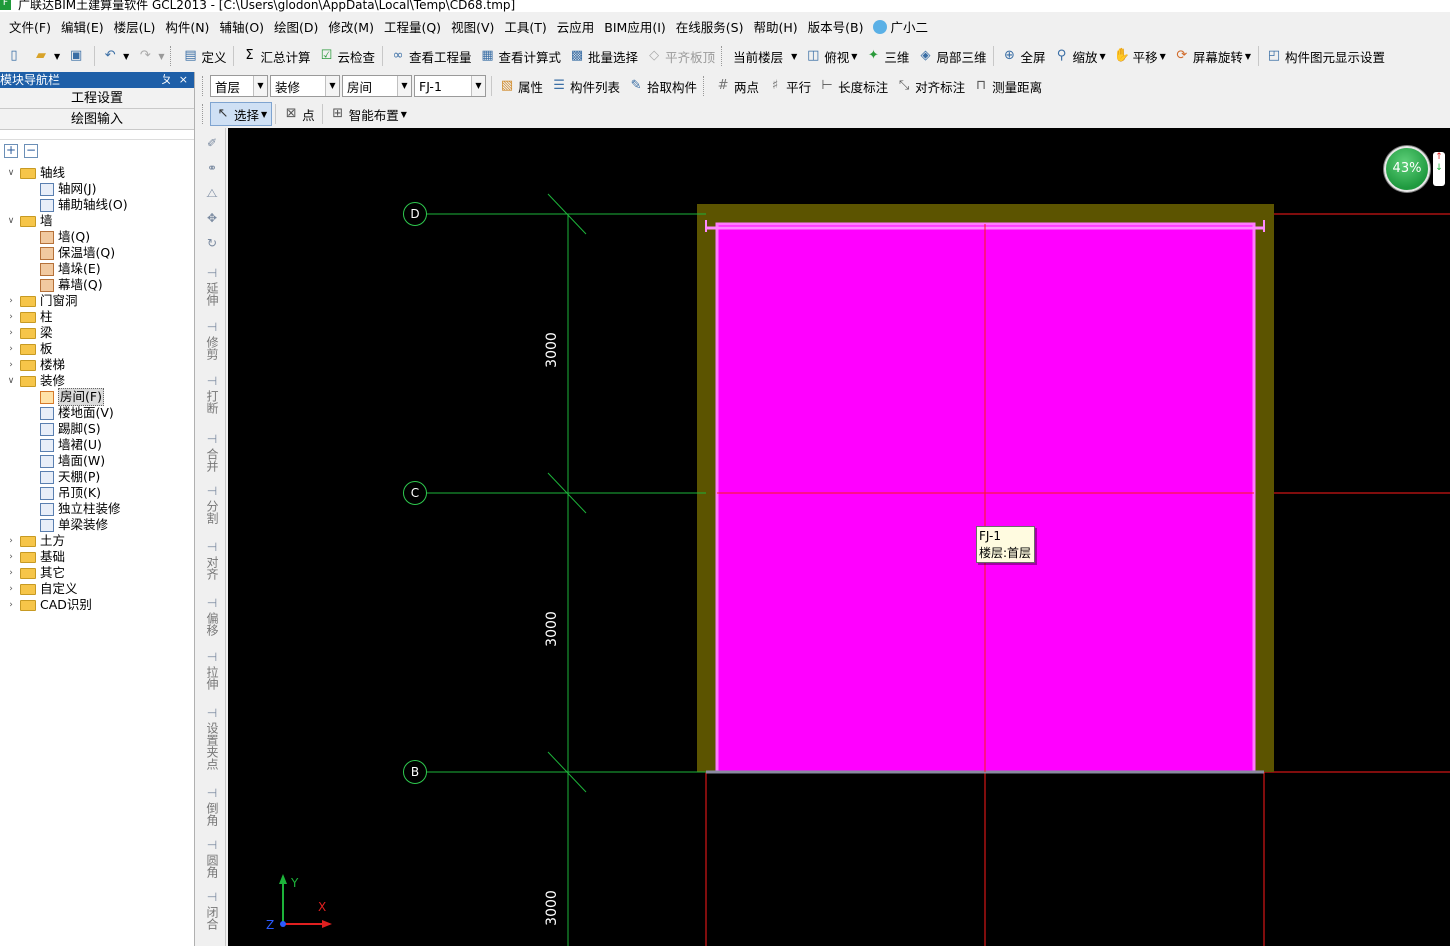  I want to click on screen-rotate-button: ⟳ 屏幕旋转 ▼, so click(1212, 56).